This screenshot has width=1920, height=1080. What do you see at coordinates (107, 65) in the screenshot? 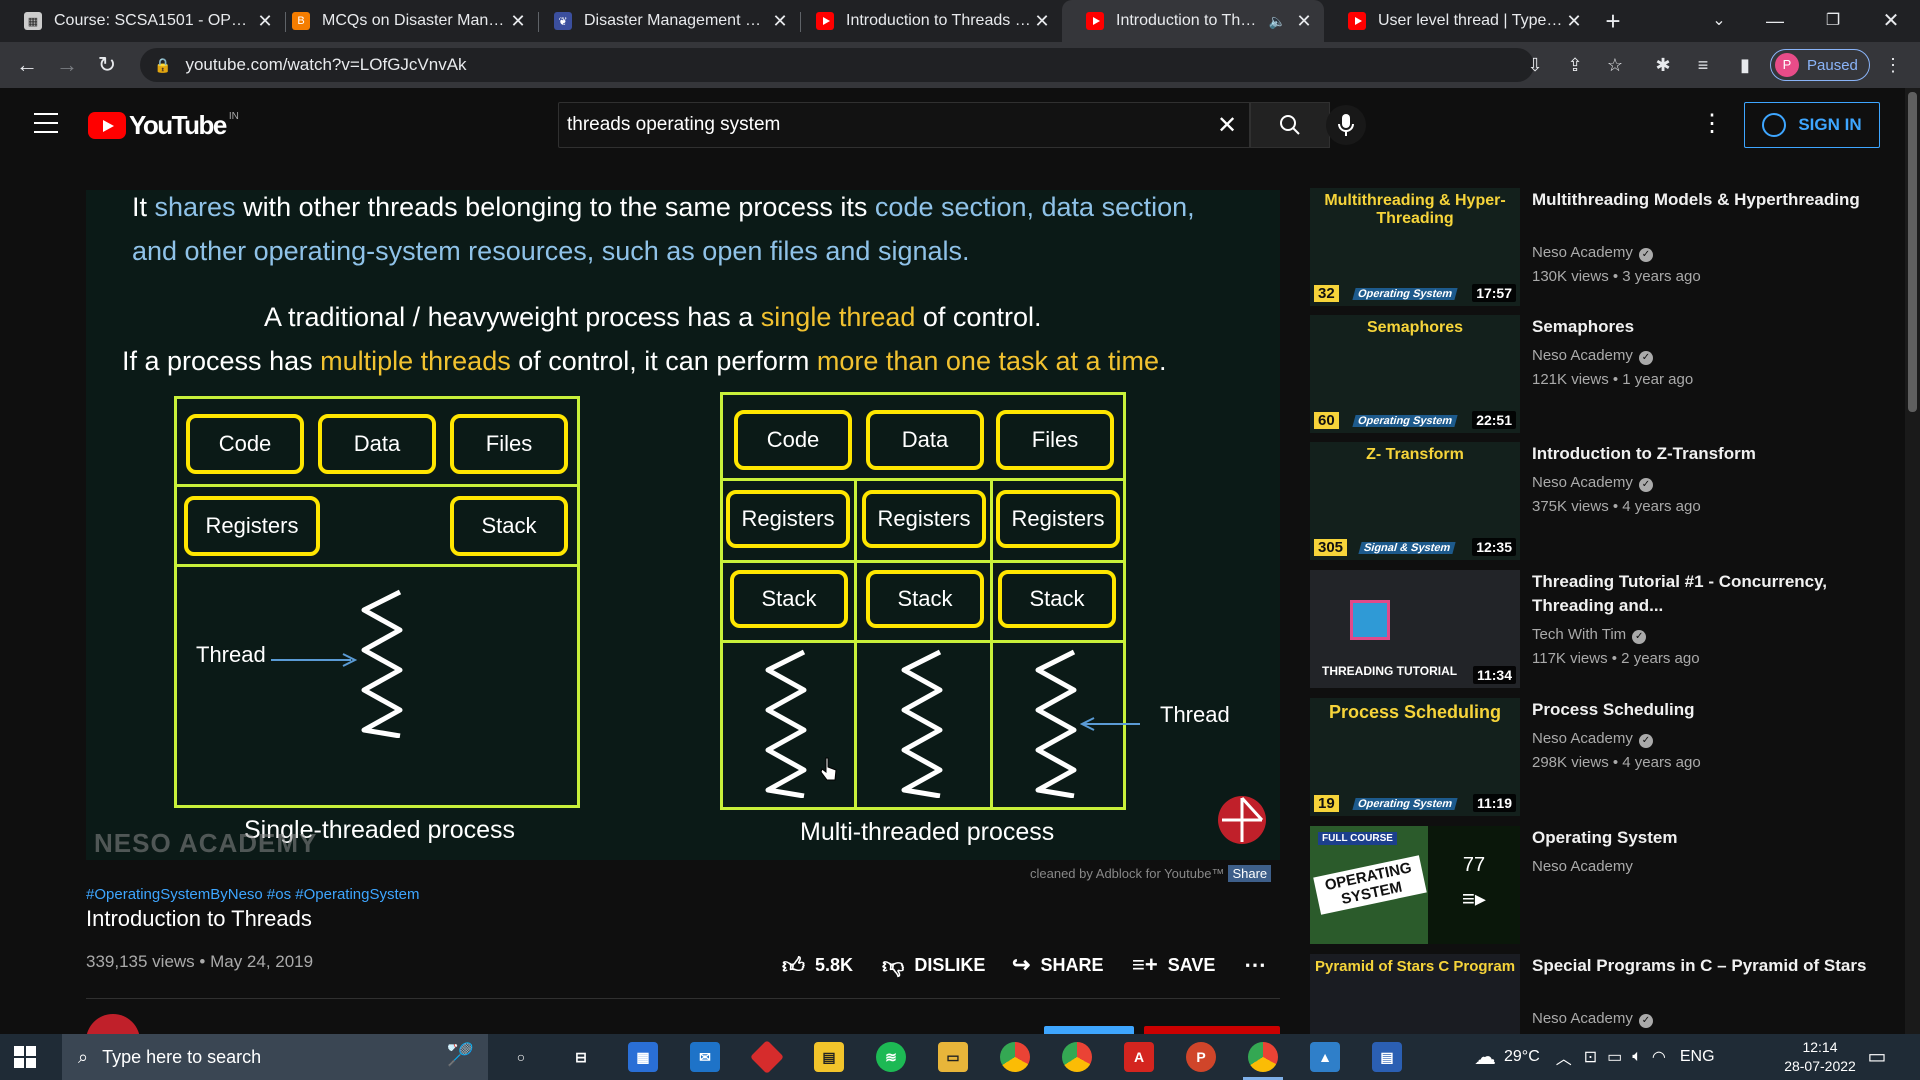
I see `reload-icon: ↻` at bounding box center [107, 65].